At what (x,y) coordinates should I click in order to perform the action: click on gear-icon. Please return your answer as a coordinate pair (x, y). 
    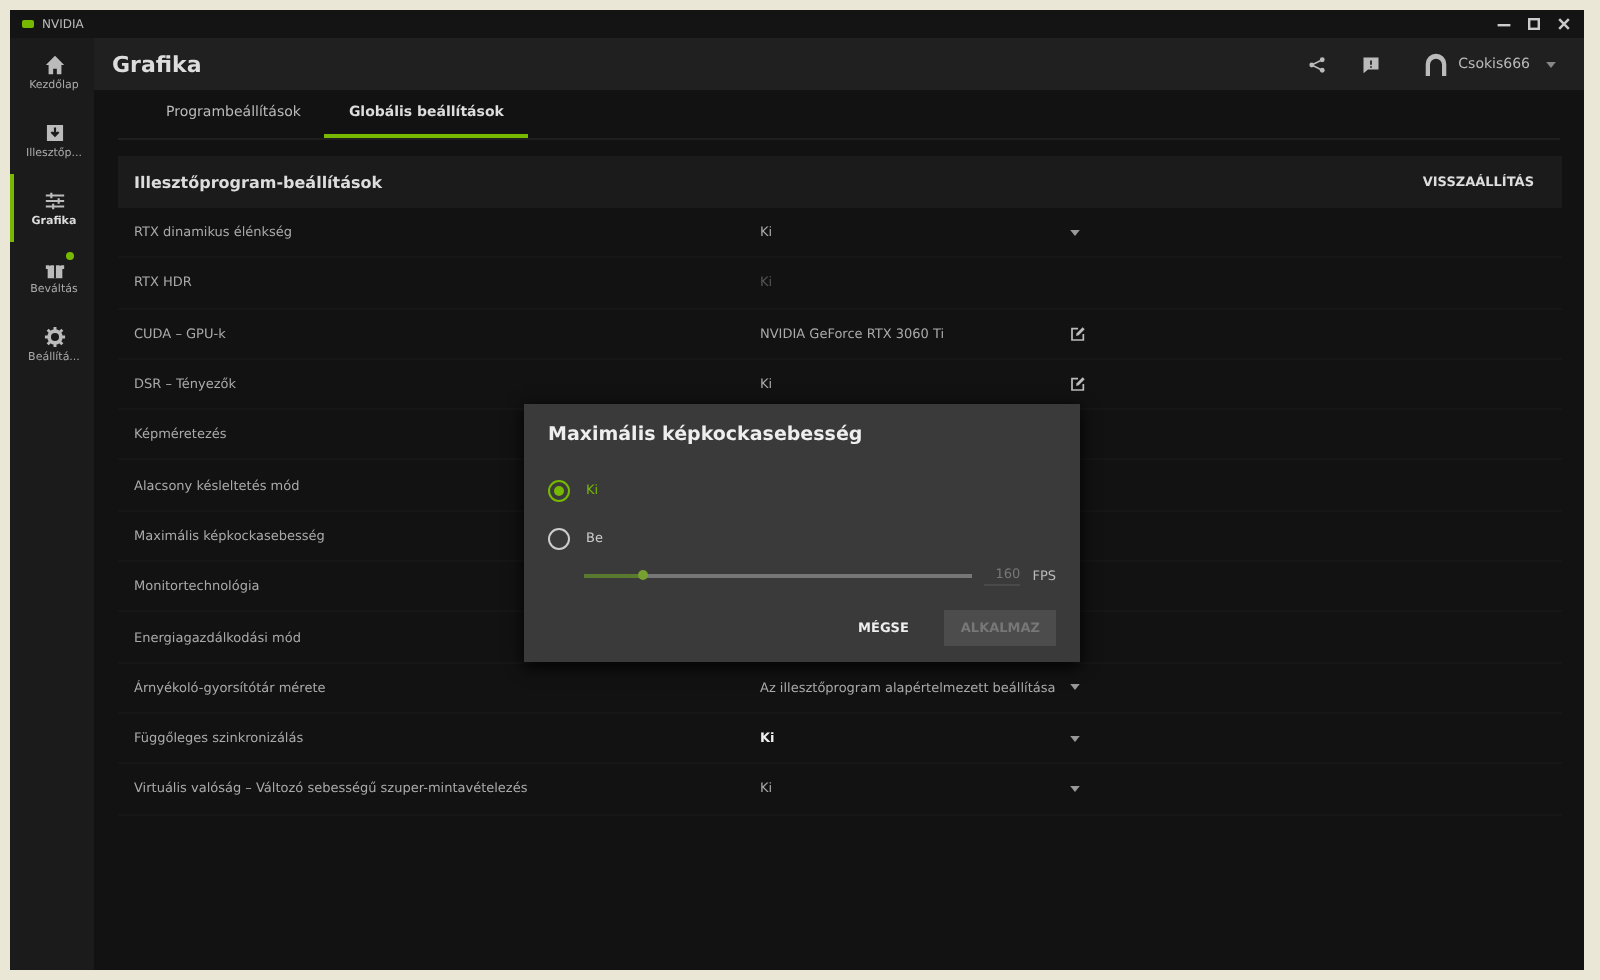
    Looking at the image, I should click on (54, 336).